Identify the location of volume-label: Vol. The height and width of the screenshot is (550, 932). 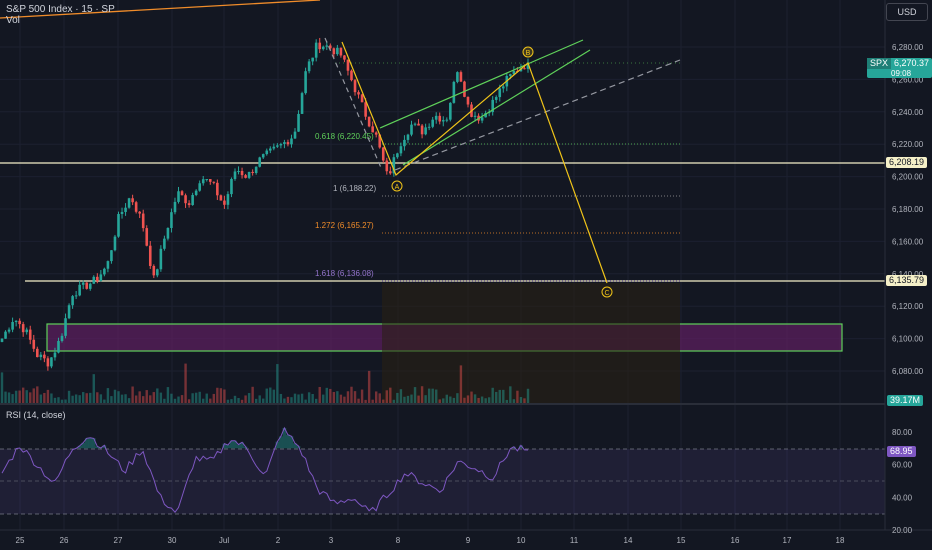
(13, 20).